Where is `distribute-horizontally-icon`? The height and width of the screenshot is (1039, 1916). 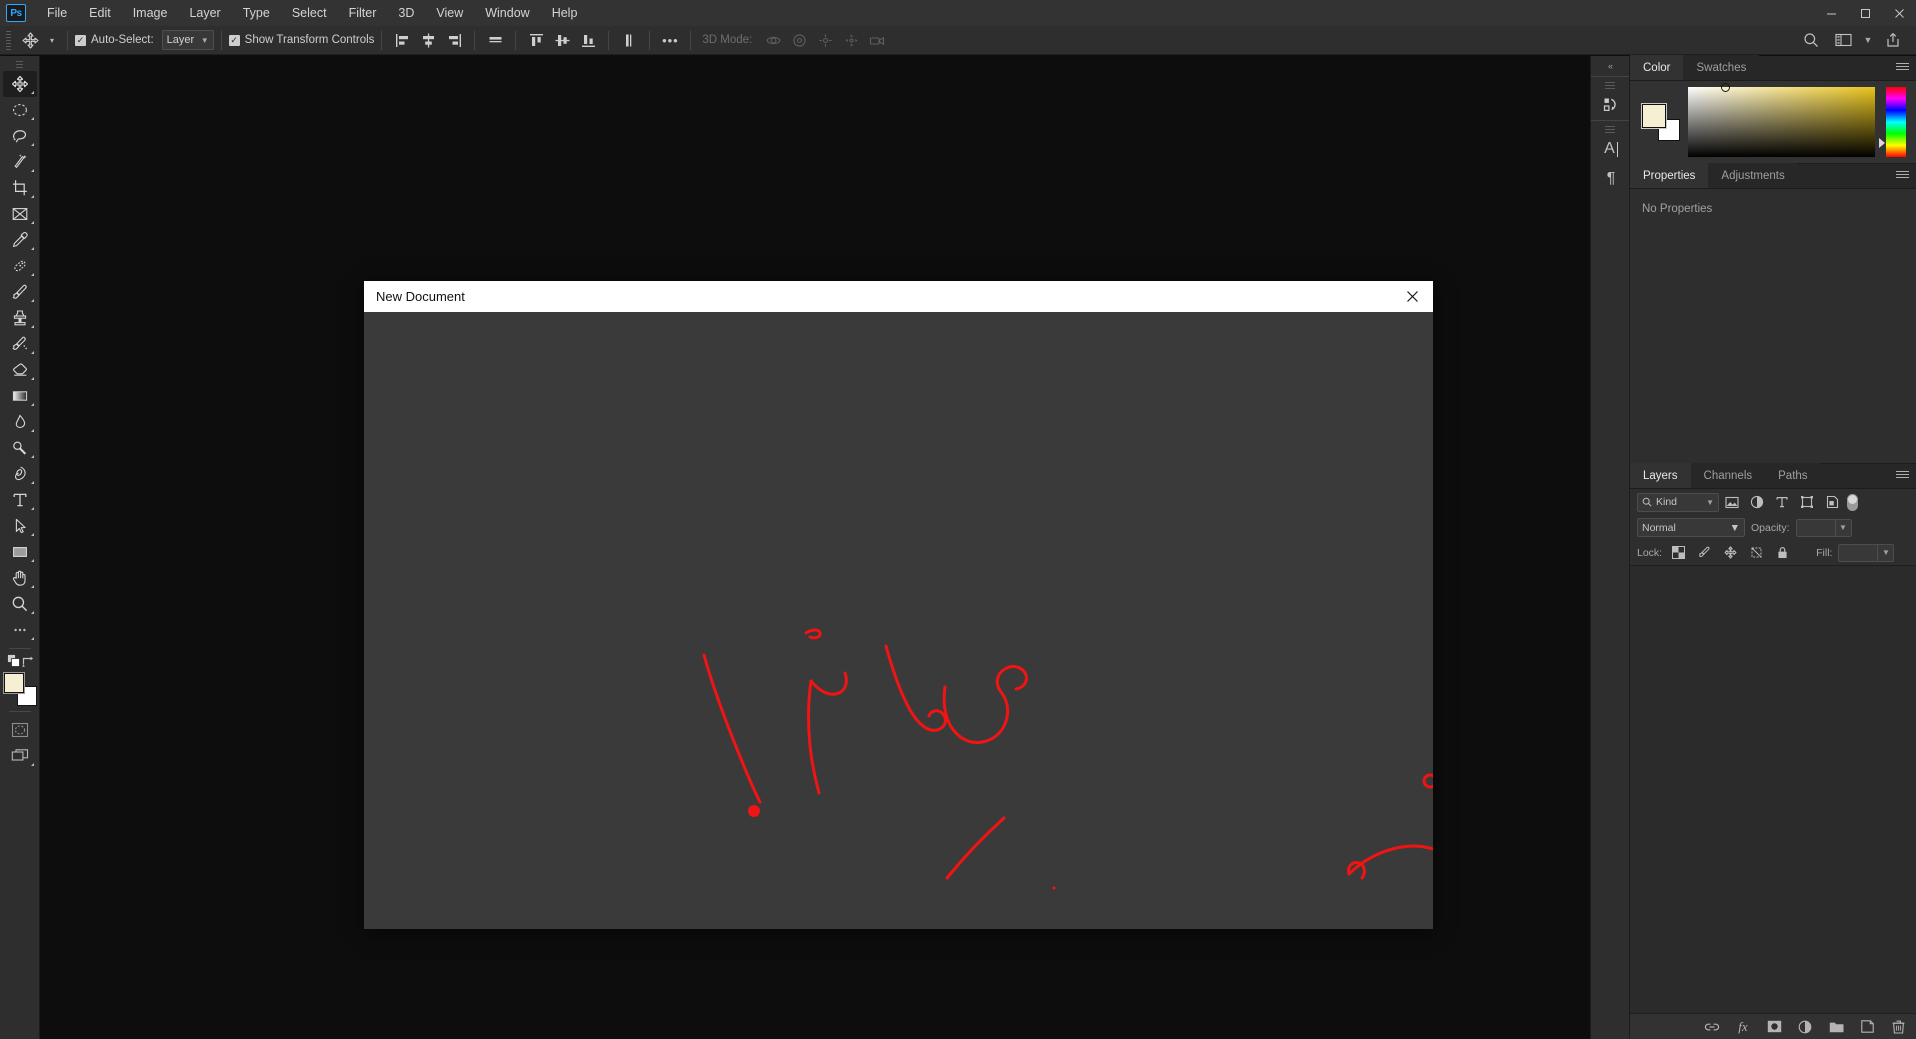 distribute-horizontally-icon is located at coordinates (495, 40).